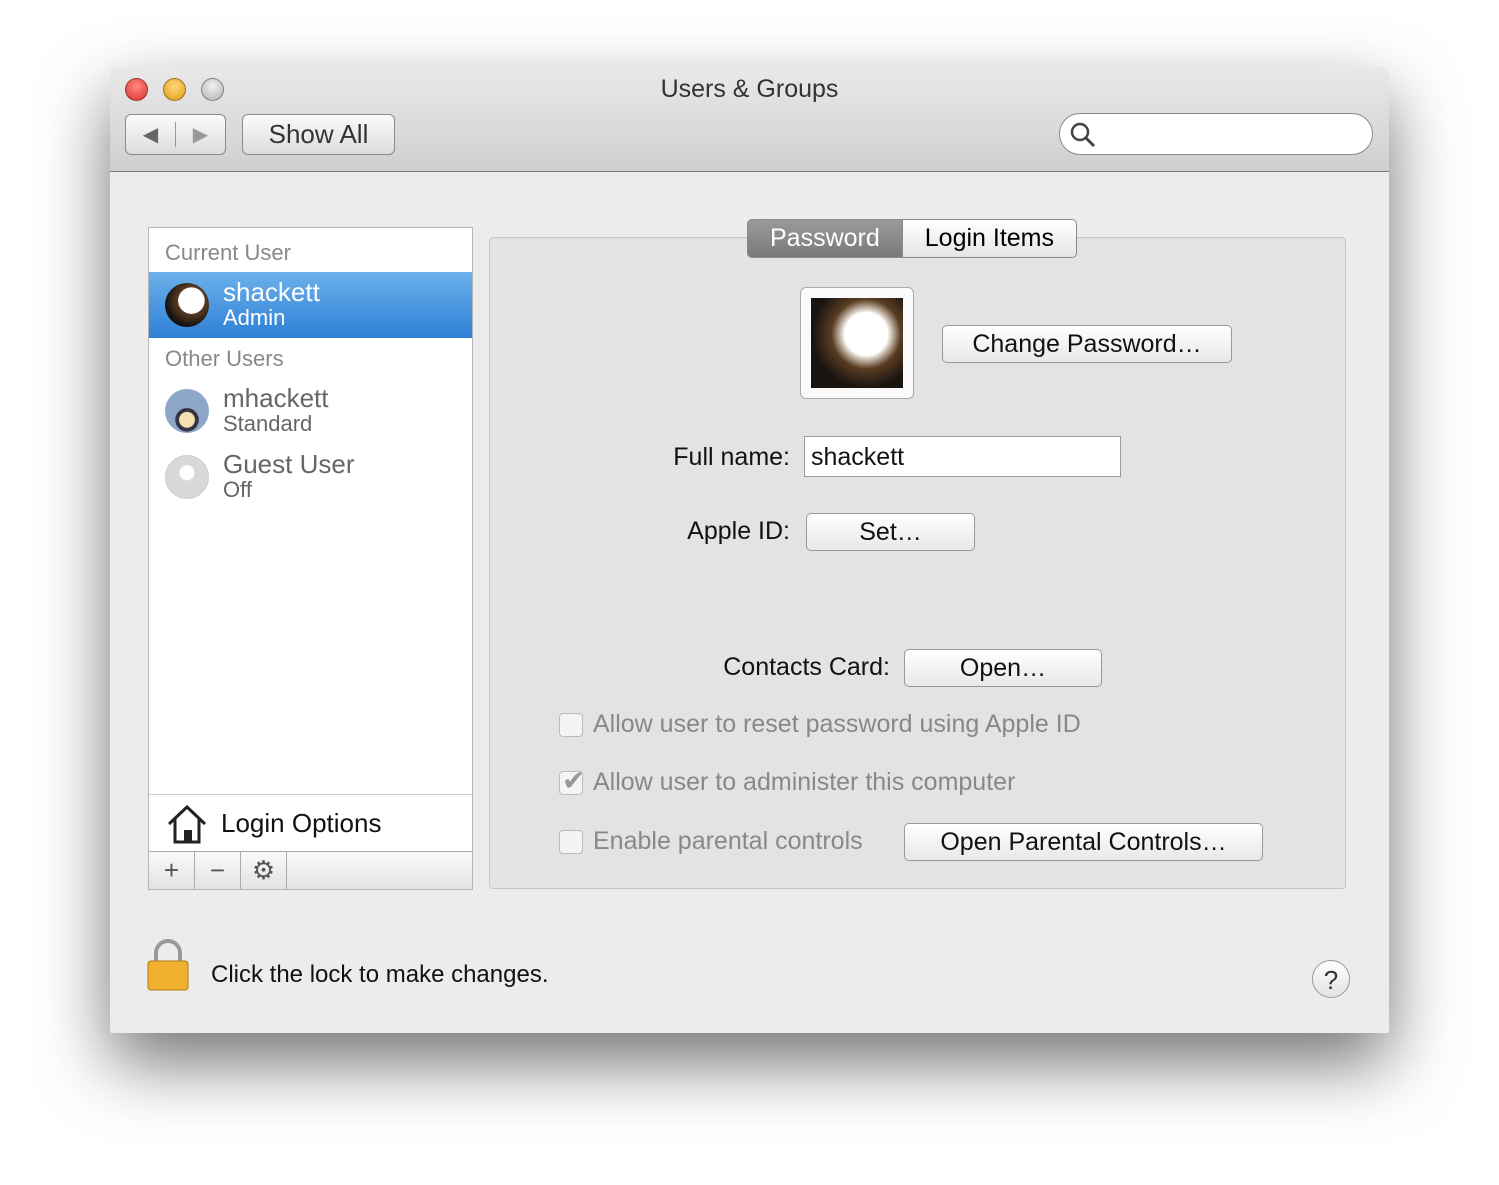 This screenshot has height=1185, width=1499. Describe the element at coordinates (187, 411) in the screenshot. I see `penguin-avatar-icon` at that location.